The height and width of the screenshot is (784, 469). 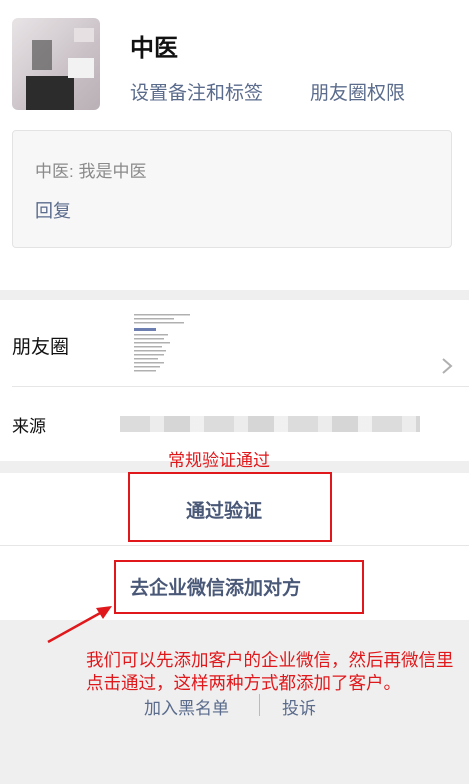 What do you see at coordinates (447, 369) in the screenshot?
I see `chevron-right-icon` at bounding box center [447, 369].